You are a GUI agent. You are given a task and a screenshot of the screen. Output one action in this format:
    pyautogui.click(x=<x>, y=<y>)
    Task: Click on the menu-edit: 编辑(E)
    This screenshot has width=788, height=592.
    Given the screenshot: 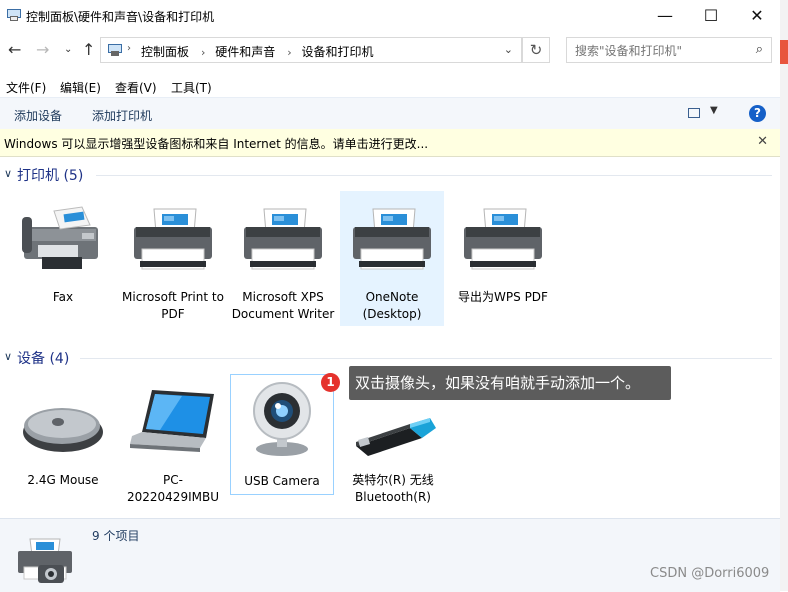 What is the action you would take?
    pyautogui.click(x=80, y=87)
    